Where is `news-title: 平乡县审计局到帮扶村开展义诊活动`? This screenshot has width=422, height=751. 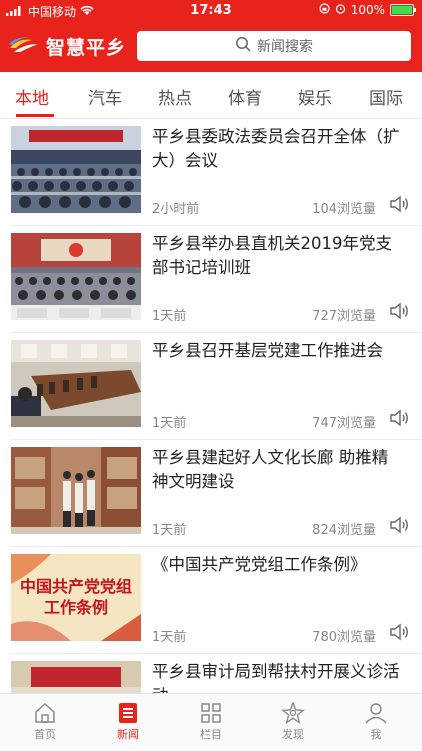 news-title: 平乡县审计局到帮扶村开展义诊活动 is located at coordinates (276, 677).